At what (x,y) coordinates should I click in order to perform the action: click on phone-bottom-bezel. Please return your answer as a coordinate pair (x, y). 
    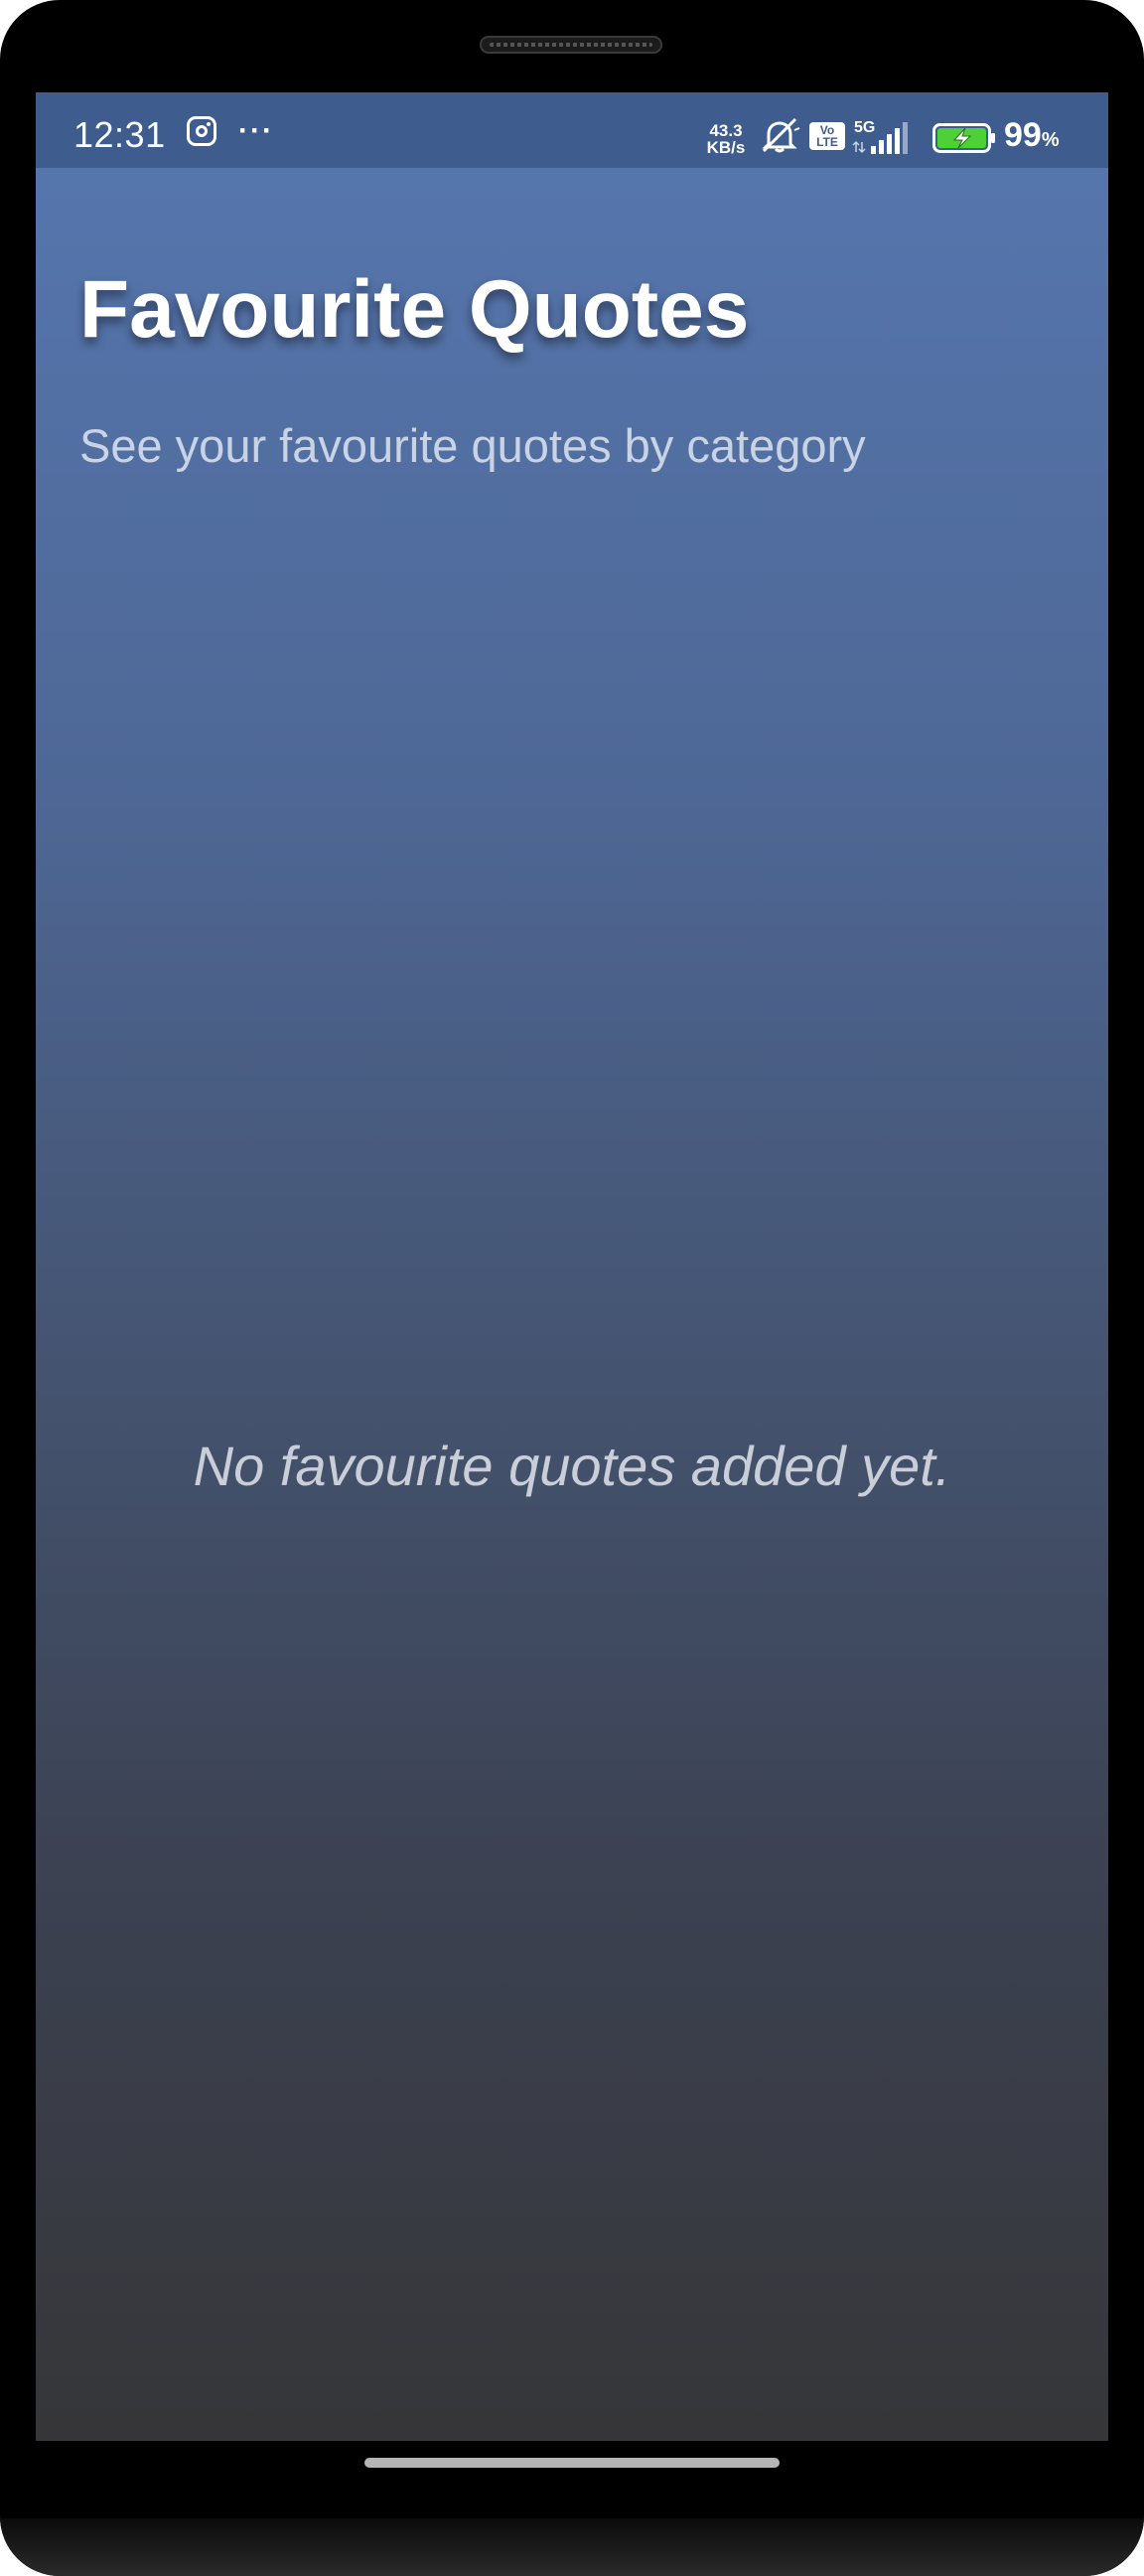
    Looking at the image, I should click on (572, 2547).